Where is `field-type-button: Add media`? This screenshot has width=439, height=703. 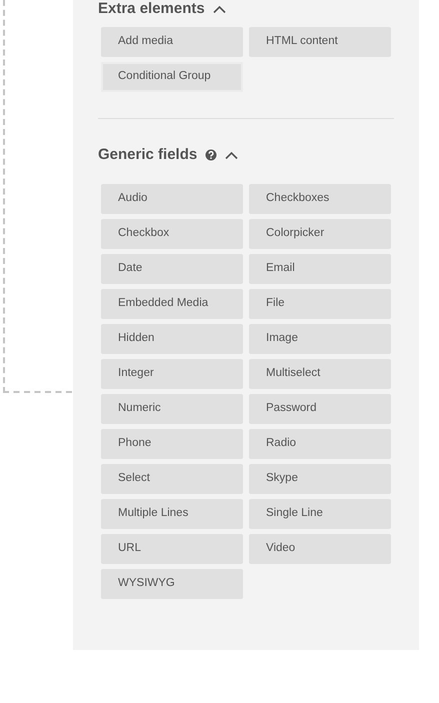 field-type-button: Add media is located at coordinates (172, 42).